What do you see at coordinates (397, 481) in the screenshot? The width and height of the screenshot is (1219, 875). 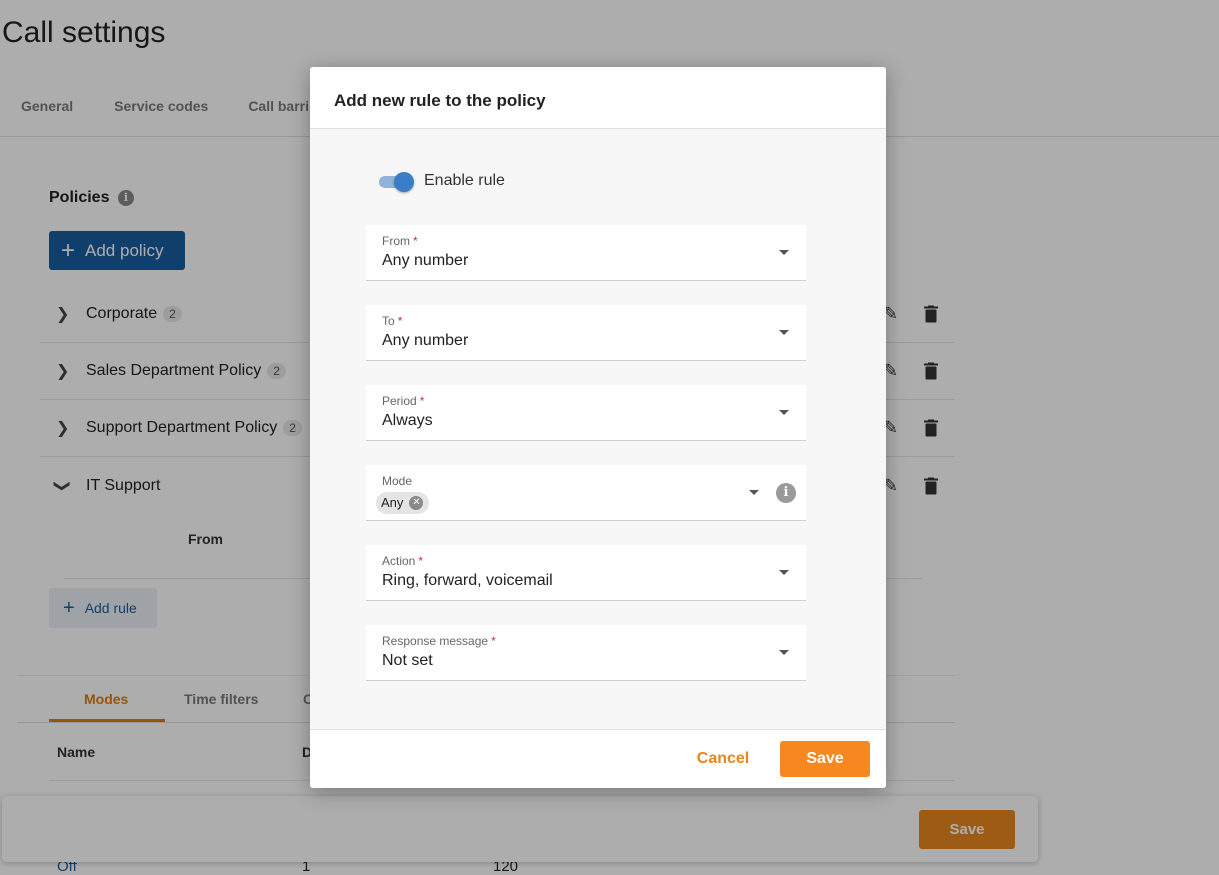 I see `field-label: Mode` at bounding box center [397, 481].